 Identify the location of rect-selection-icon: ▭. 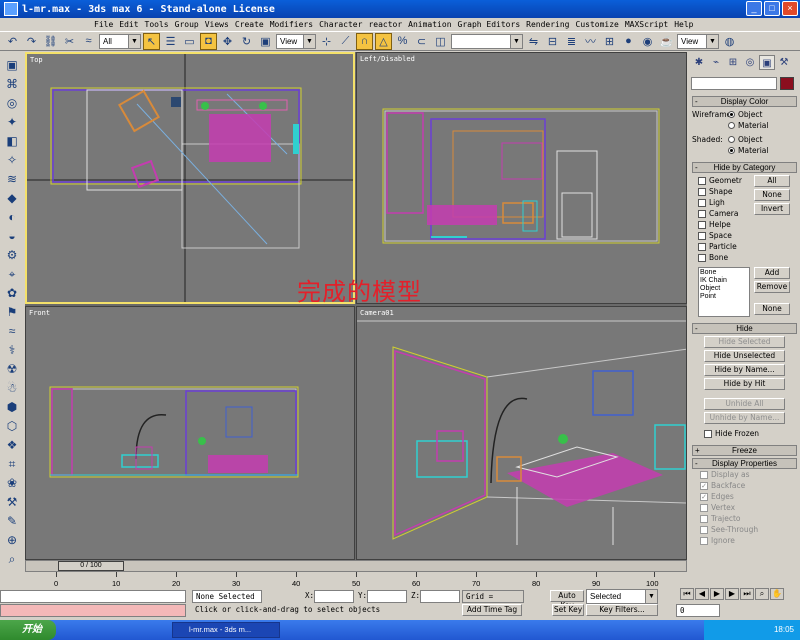
(189, 41).